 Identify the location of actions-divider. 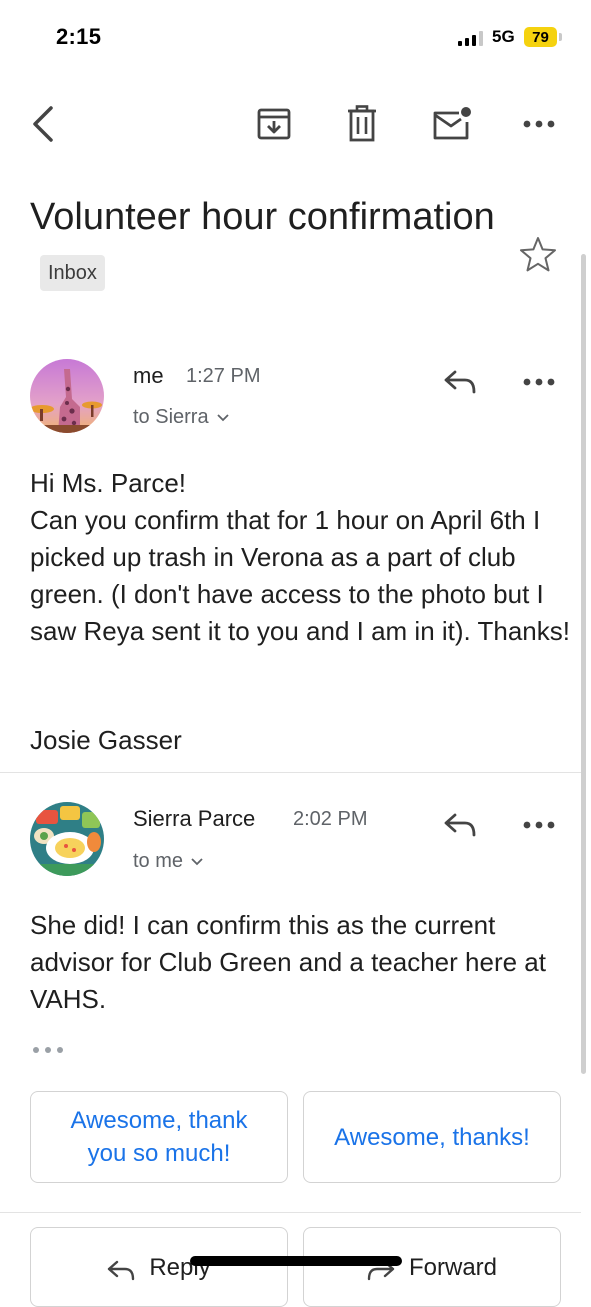
(290, 1212).